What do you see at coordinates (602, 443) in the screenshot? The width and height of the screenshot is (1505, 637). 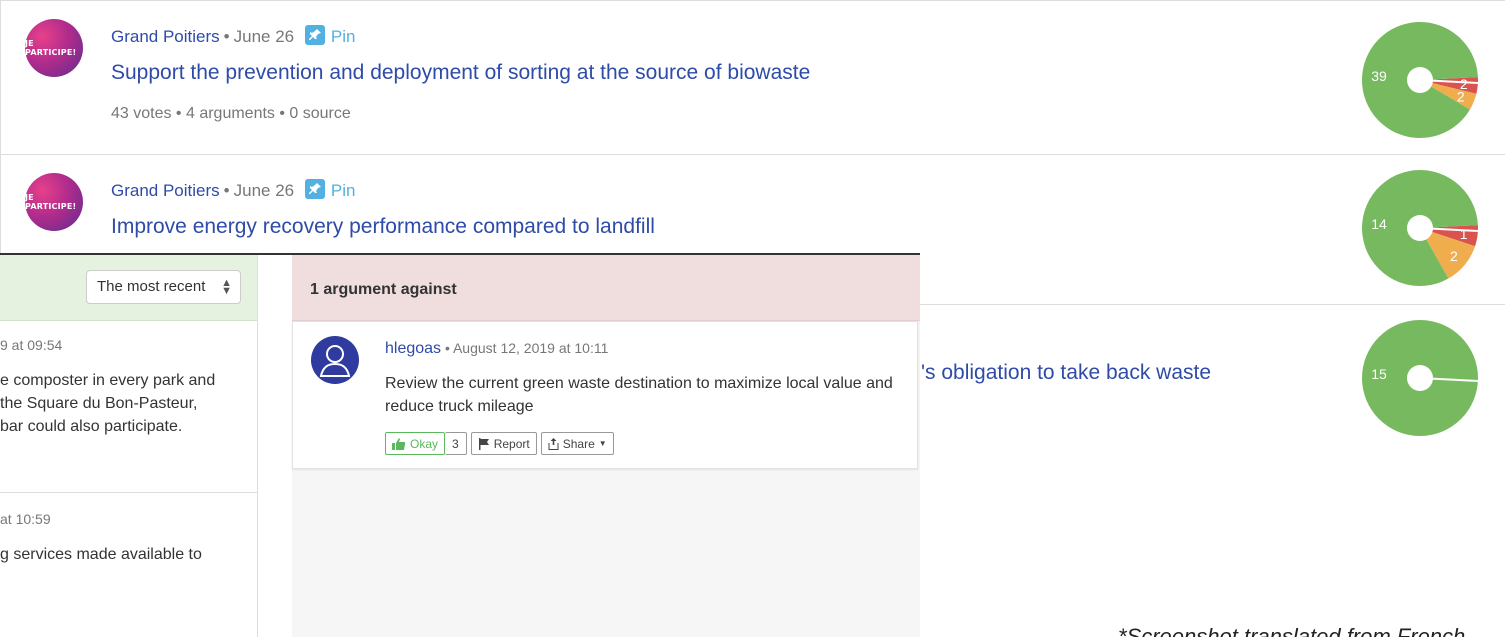 I see `caret-down-icon: ▼` at bounding box center [602, 443].